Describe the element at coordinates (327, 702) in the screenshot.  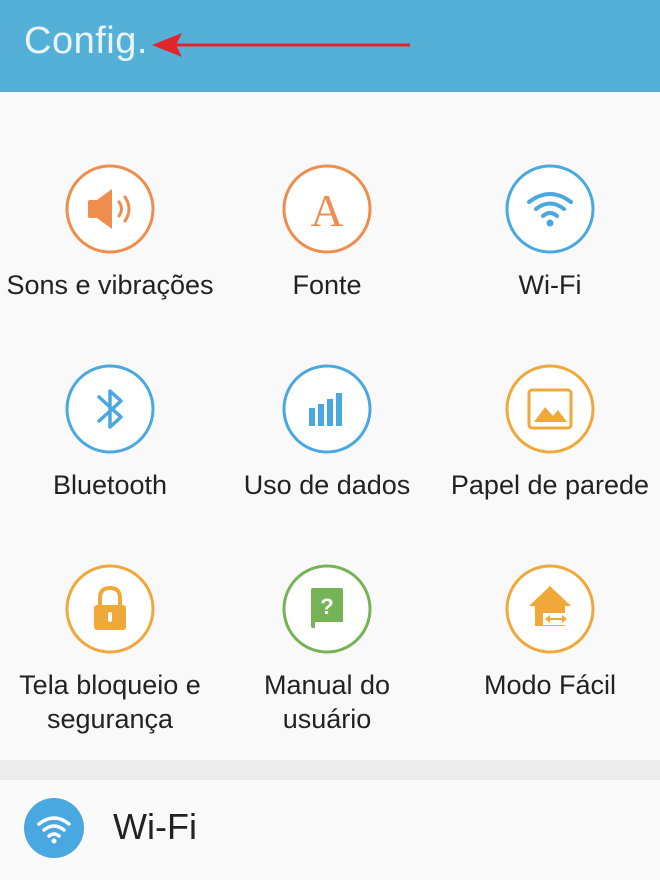
I see `tile-label: Manual do usuário` at that location.